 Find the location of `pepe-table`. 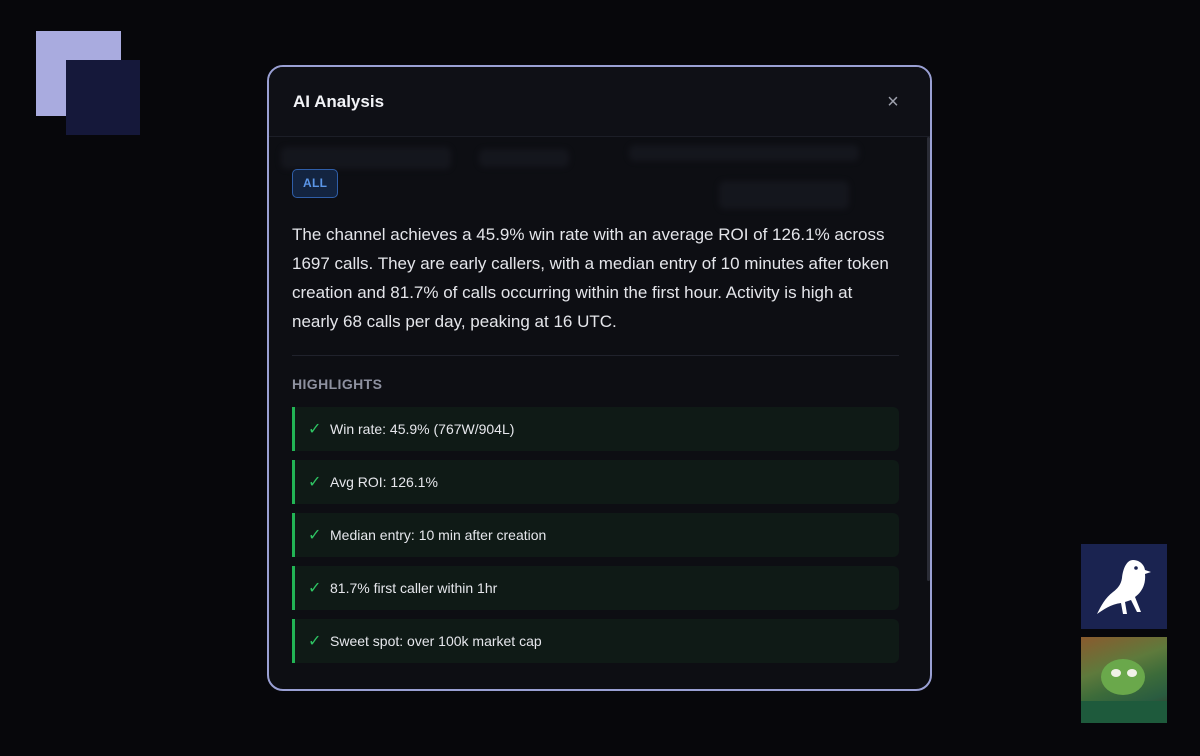

pepe-table is located at coordinates (1124, 712).